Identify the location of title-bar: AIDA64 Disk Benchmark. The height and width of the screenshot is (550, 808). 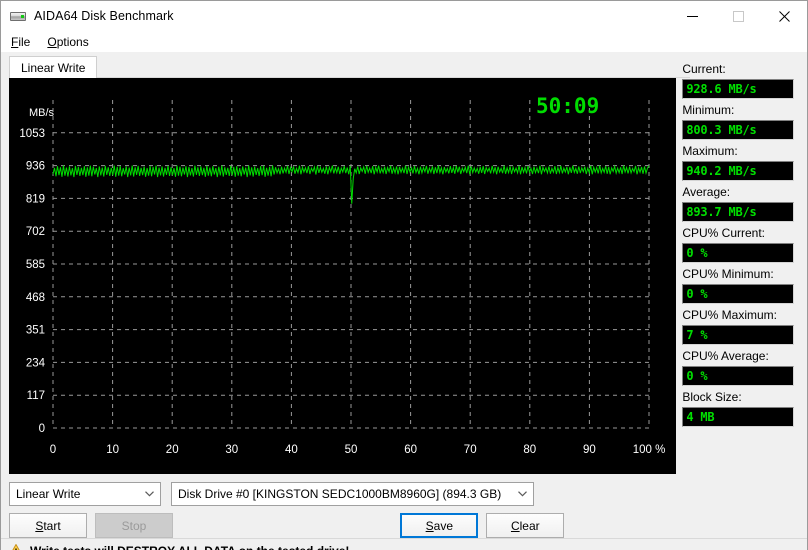
(404, 16).